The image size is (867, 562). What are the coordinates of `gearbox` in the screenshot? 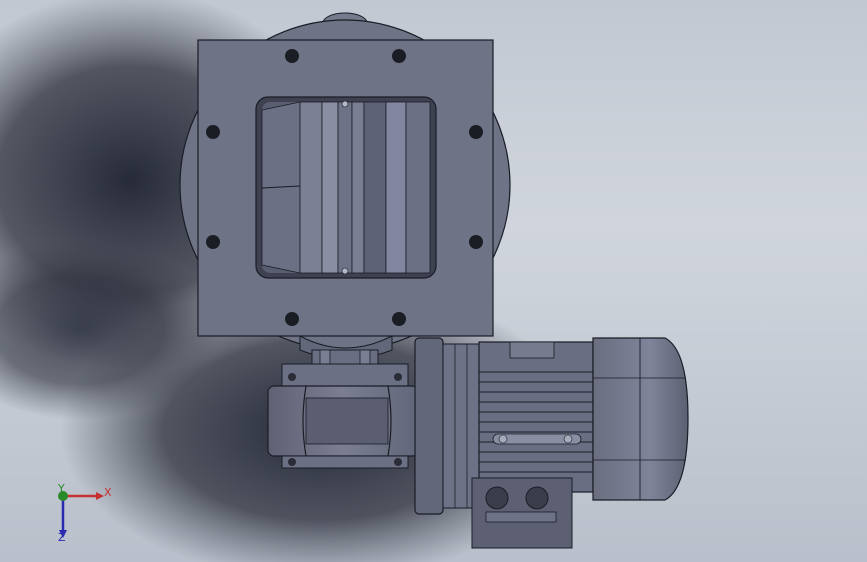 It's located at (343, 416).